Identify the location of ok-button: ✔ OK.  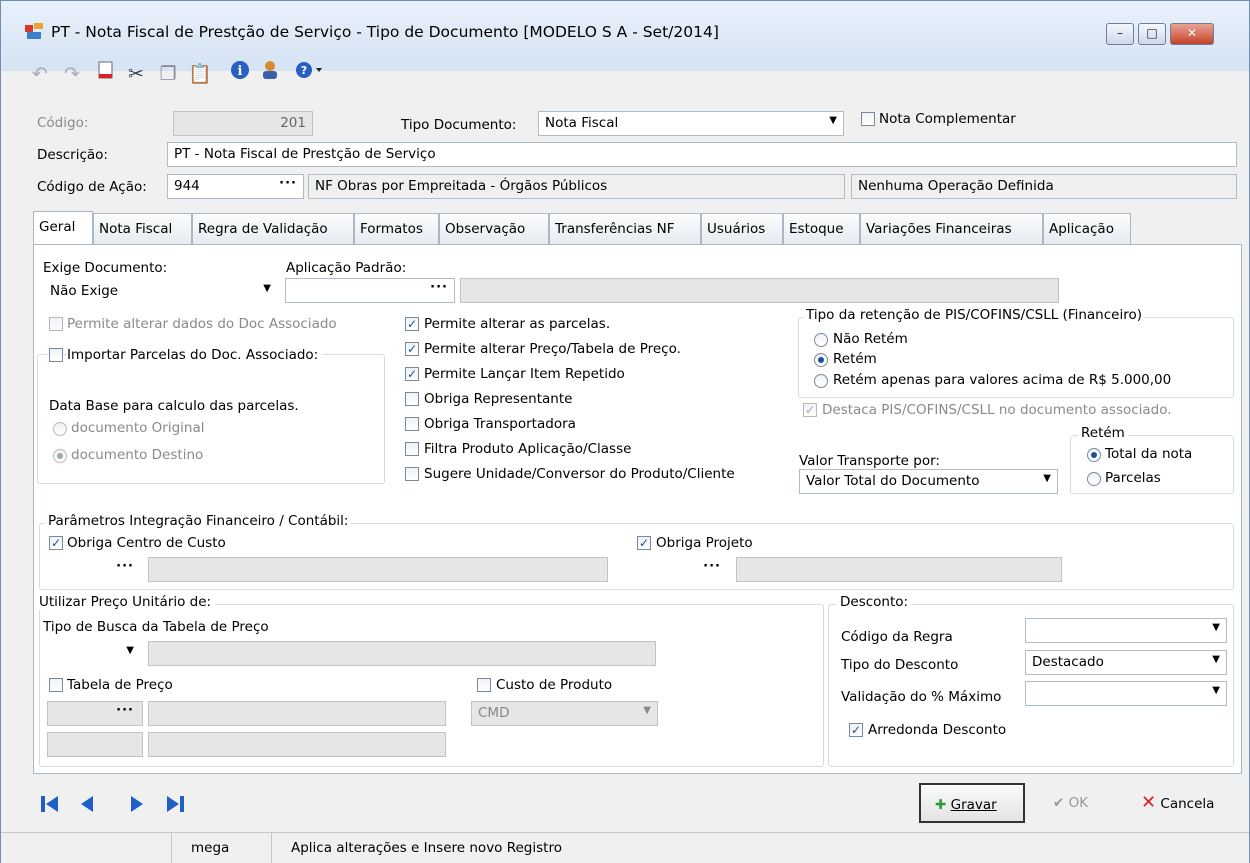
(1070, 803).